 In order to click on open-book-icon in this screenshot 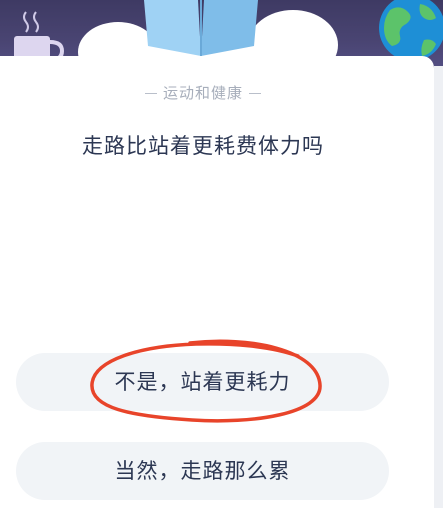, I will do `click(201, 30)`.